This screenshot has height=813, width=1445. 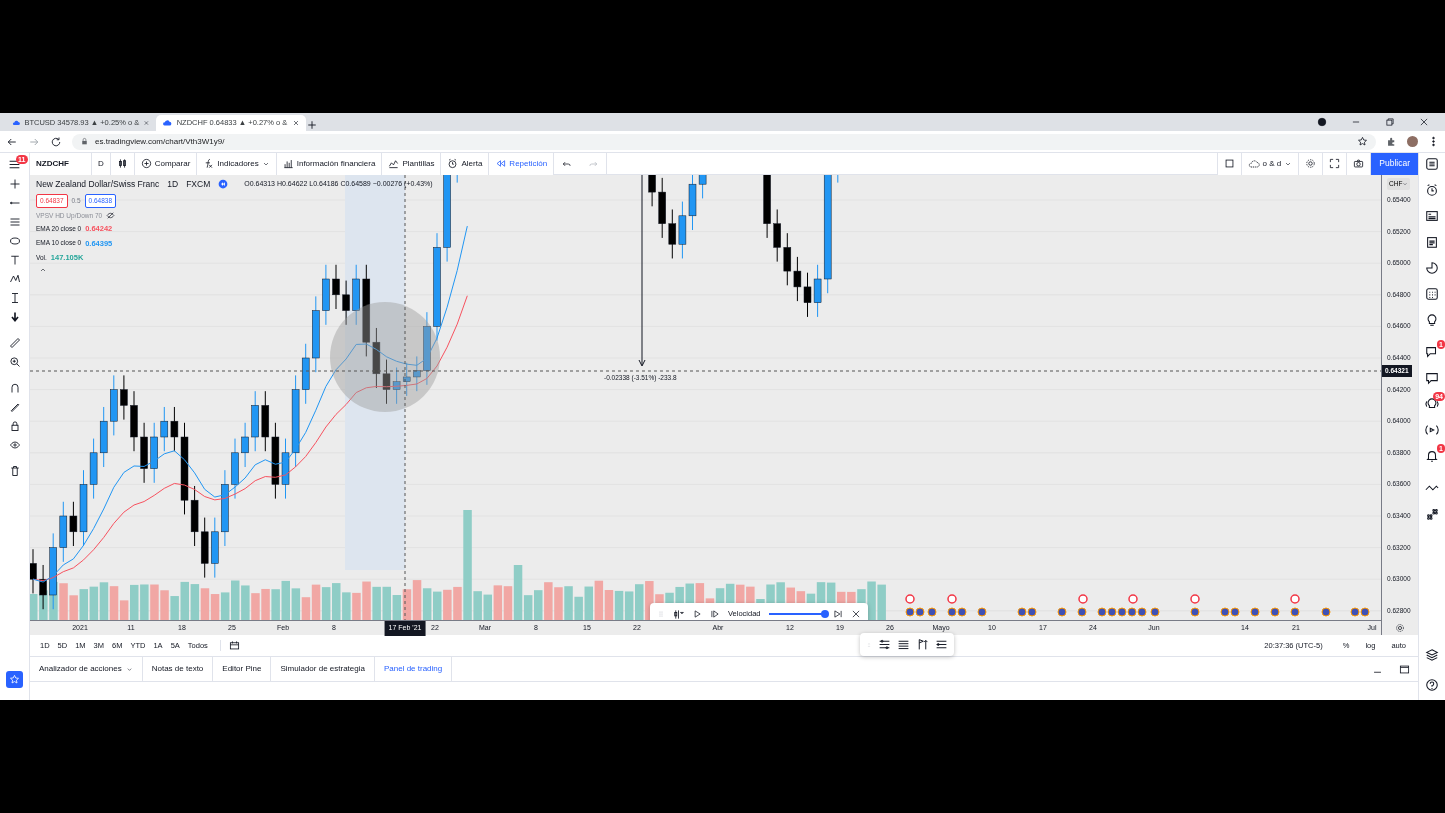 What do you see at coordinates (724, 141) in the screenshot?
I see `address-bar: es.tradingview.com/chart/Vth3W1y9/` at bounding box center [724, 141].